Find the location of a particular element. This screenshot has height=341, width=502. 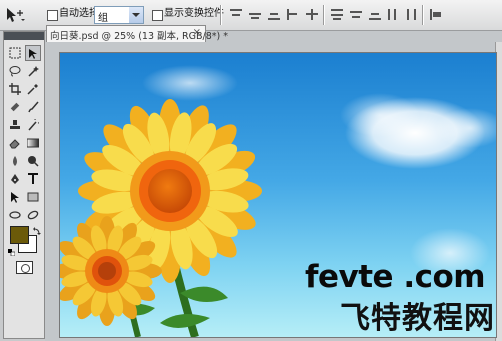

distribute-center-icon is located at coordinates (356, 14).